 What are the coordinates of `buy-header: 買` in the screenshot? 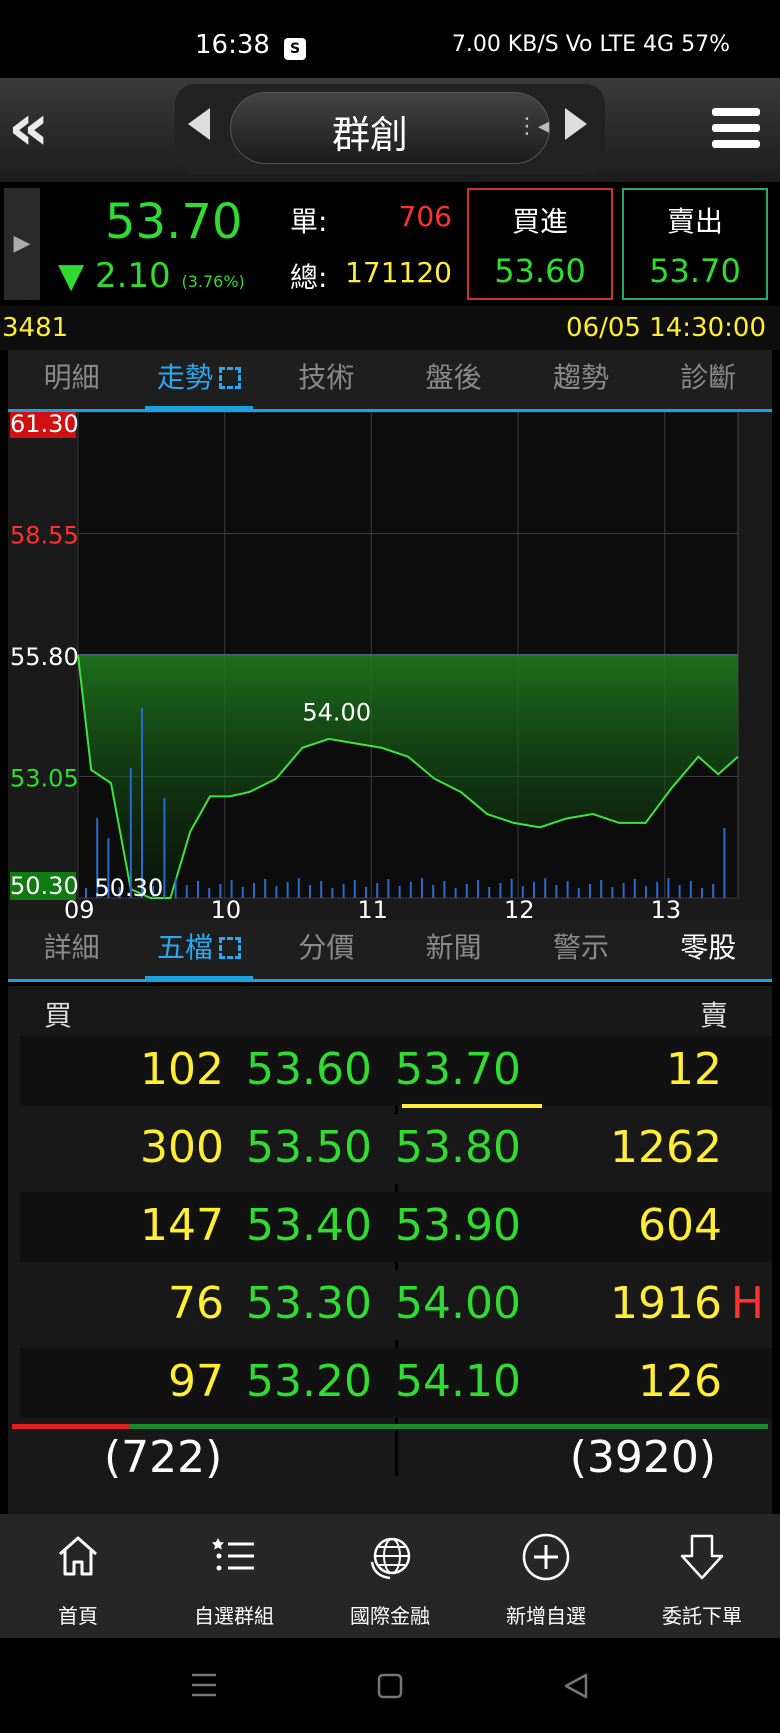 It's located at (58, 1015).